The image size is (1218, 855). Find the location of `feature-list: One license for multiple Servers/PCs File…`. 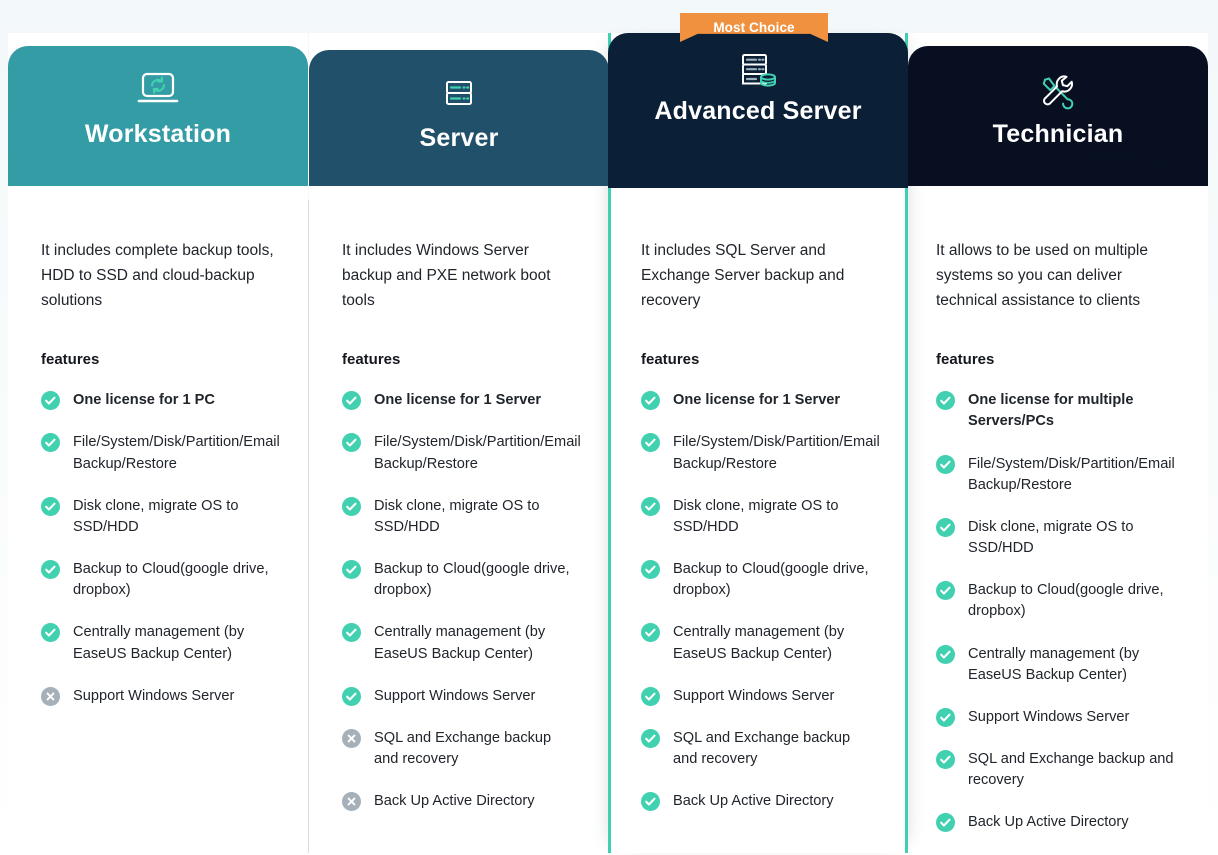

feature-list: One license for multiple Servers/PCs File… is located at coordinates (1056, 611).